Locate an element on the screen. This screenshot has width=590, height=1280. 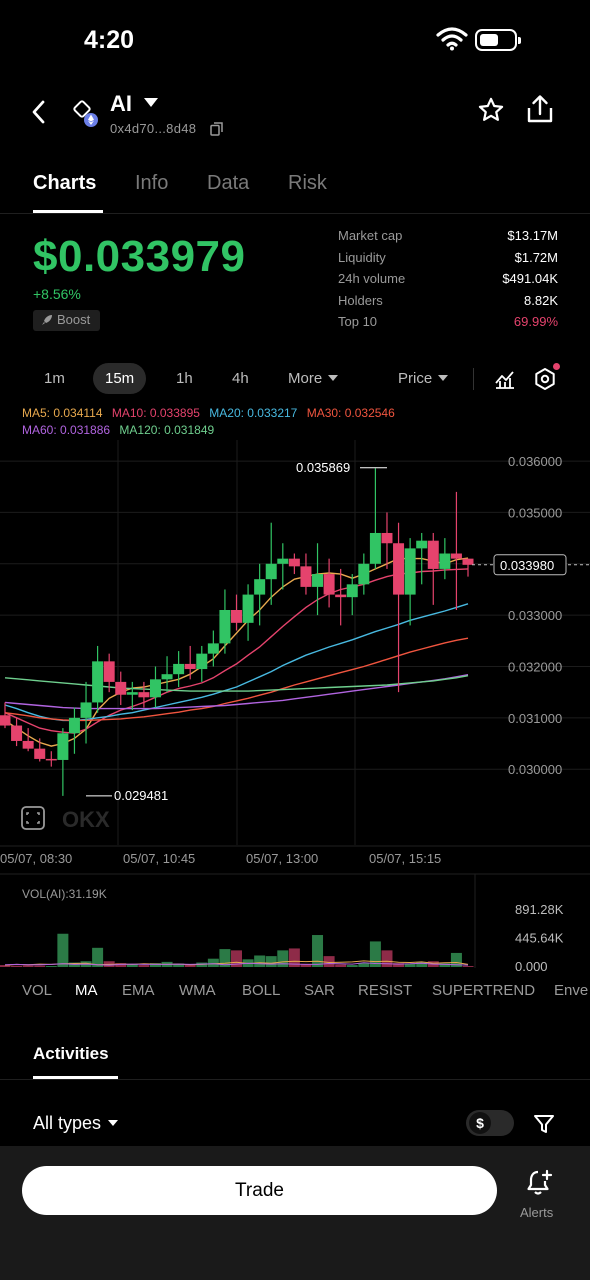
stat-value: $491.04K is located at coordinates (530, 278).